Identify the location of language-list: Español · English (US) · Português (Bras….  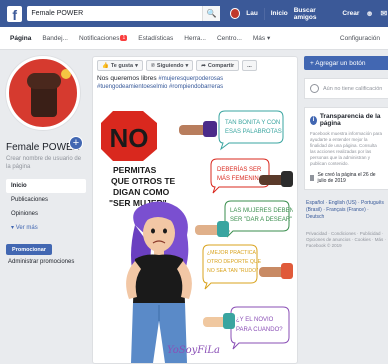
(345, 210).